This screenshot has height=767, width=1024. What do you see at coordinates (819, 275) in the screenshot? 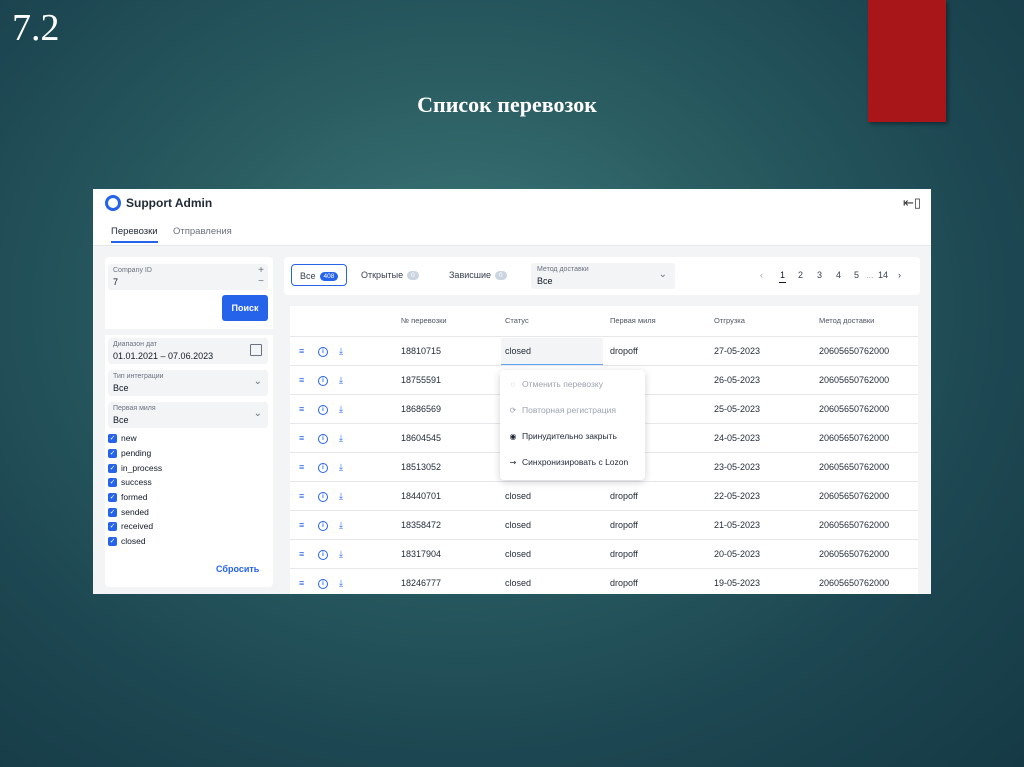
I see `pagination-page: 3` at bounding box center [819, 275].